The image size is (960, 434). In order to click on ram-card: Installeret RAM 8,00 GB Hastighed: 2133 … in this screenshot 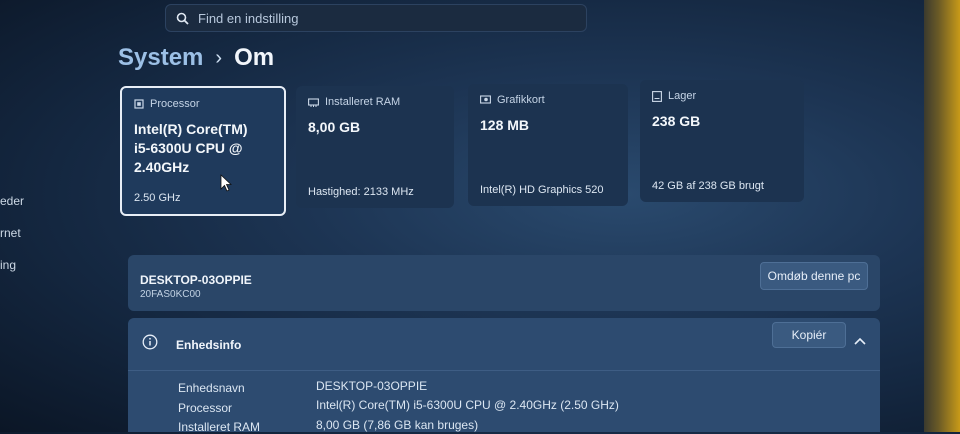, I will do `click(375, 147)`.